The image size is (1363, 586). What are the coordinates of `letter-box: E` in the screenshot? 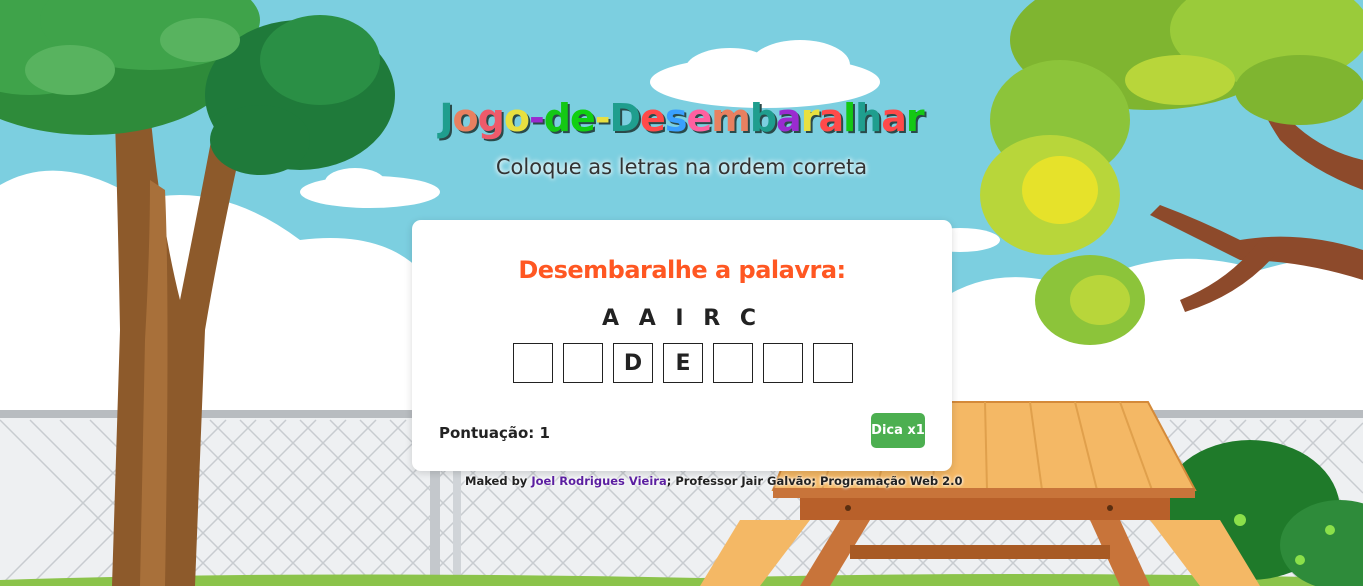 It's located at (683, 363).